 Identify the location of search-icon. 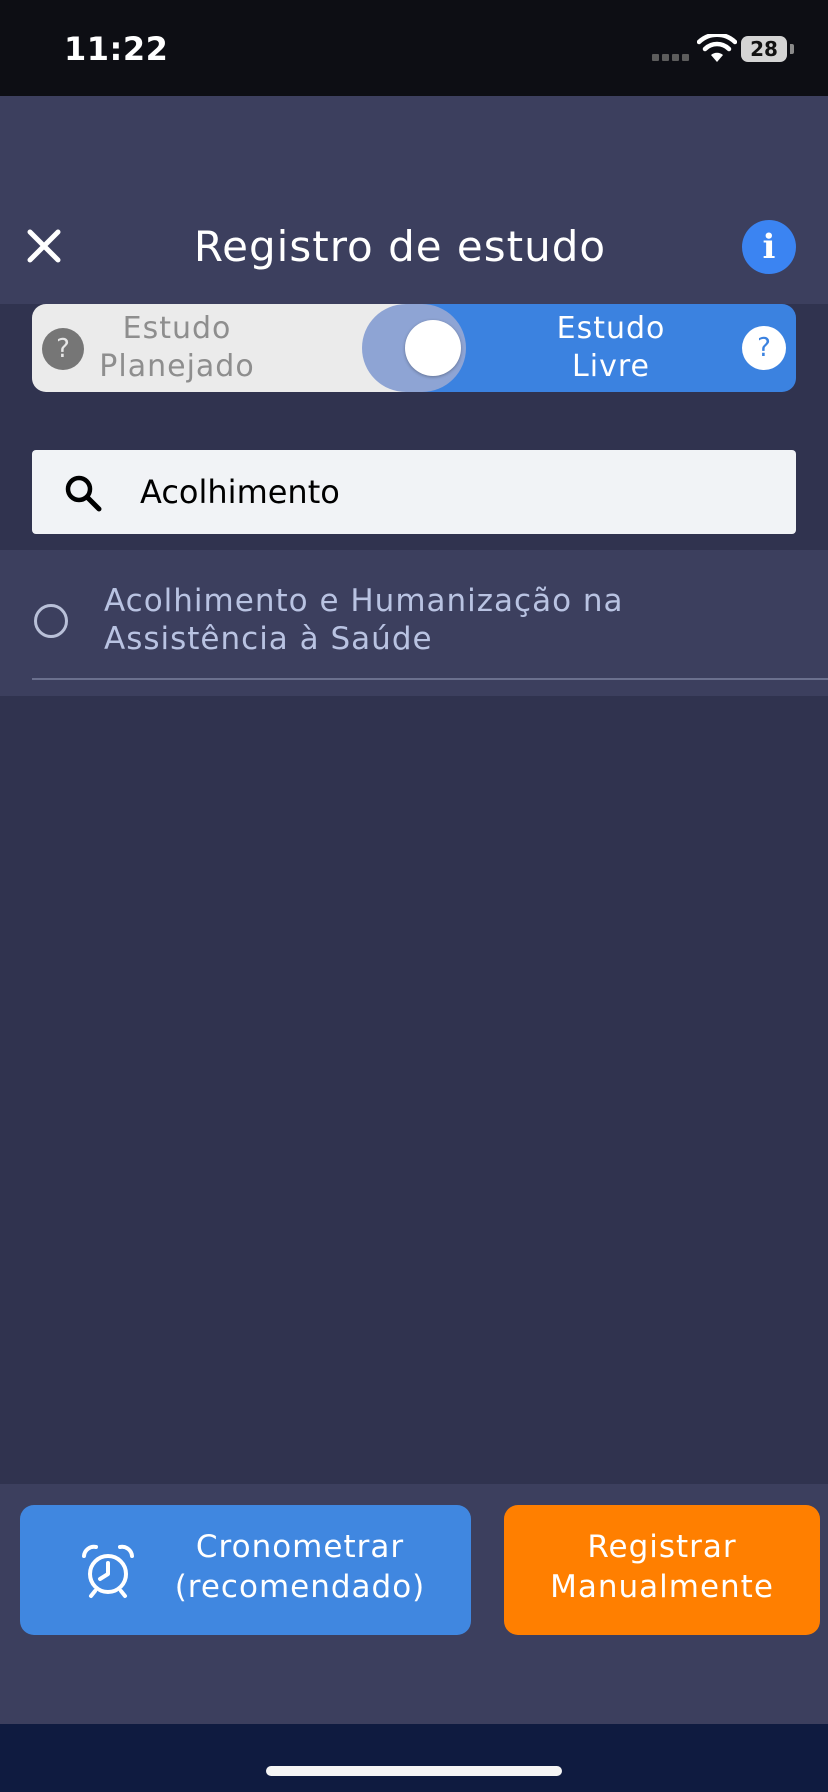
(83, 493).